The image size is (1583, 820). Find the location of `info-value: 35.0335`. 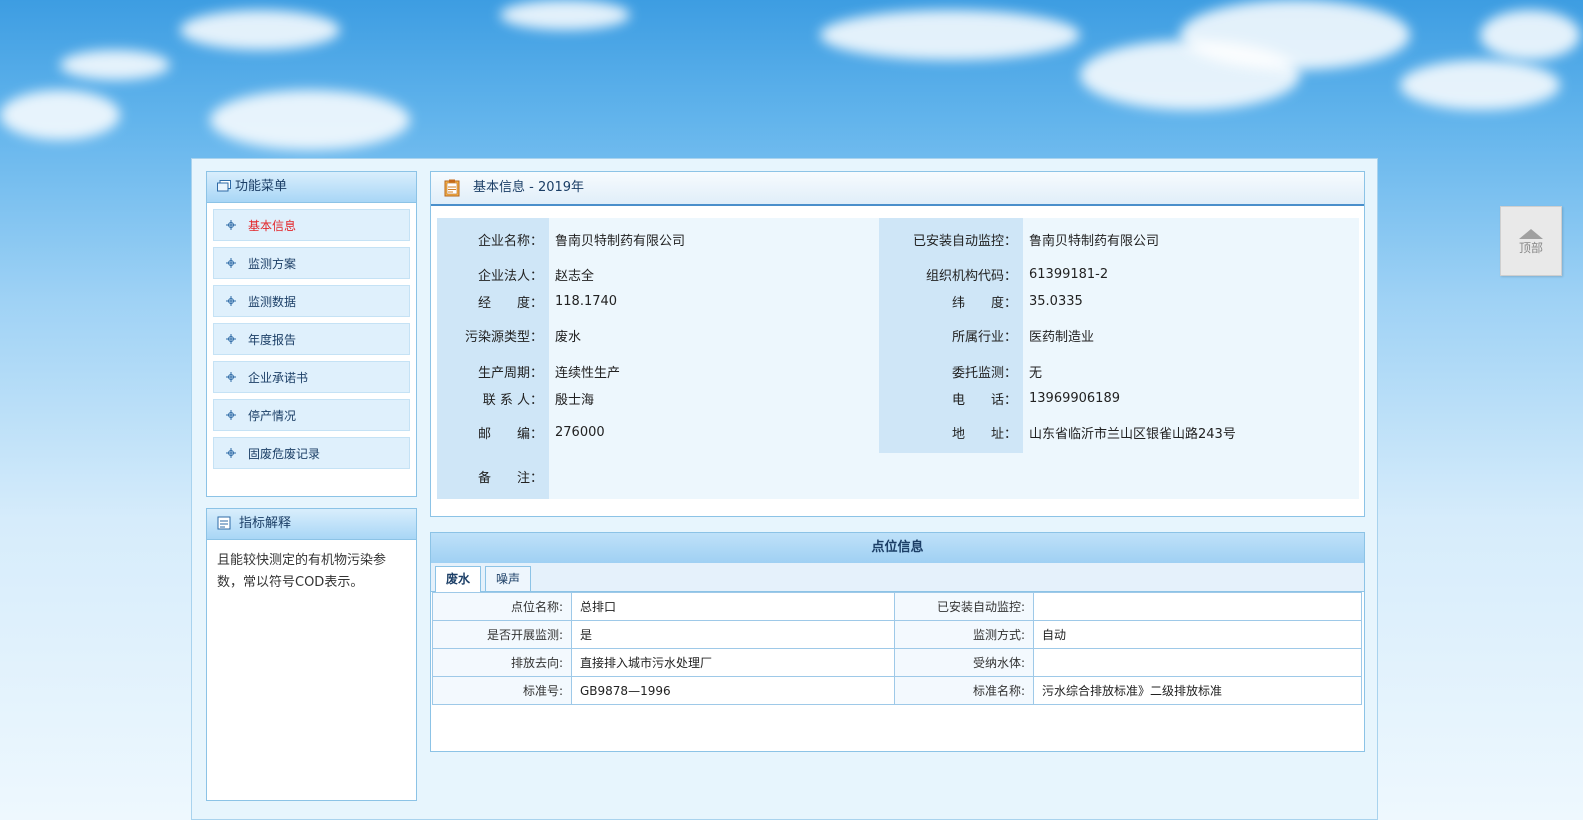

info-value: 35.0335 is located at coordinates (1191, 301).